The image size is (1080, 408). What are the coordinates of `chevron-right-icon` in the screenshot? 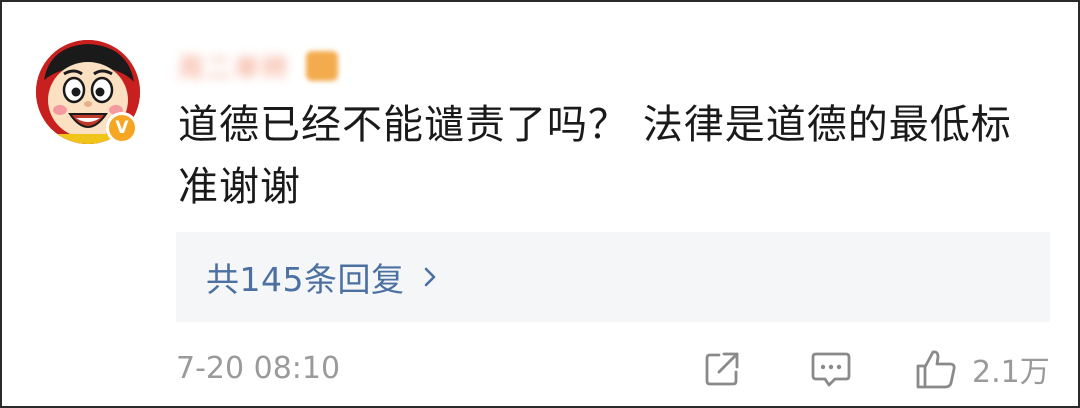 It's located at (429, 277).